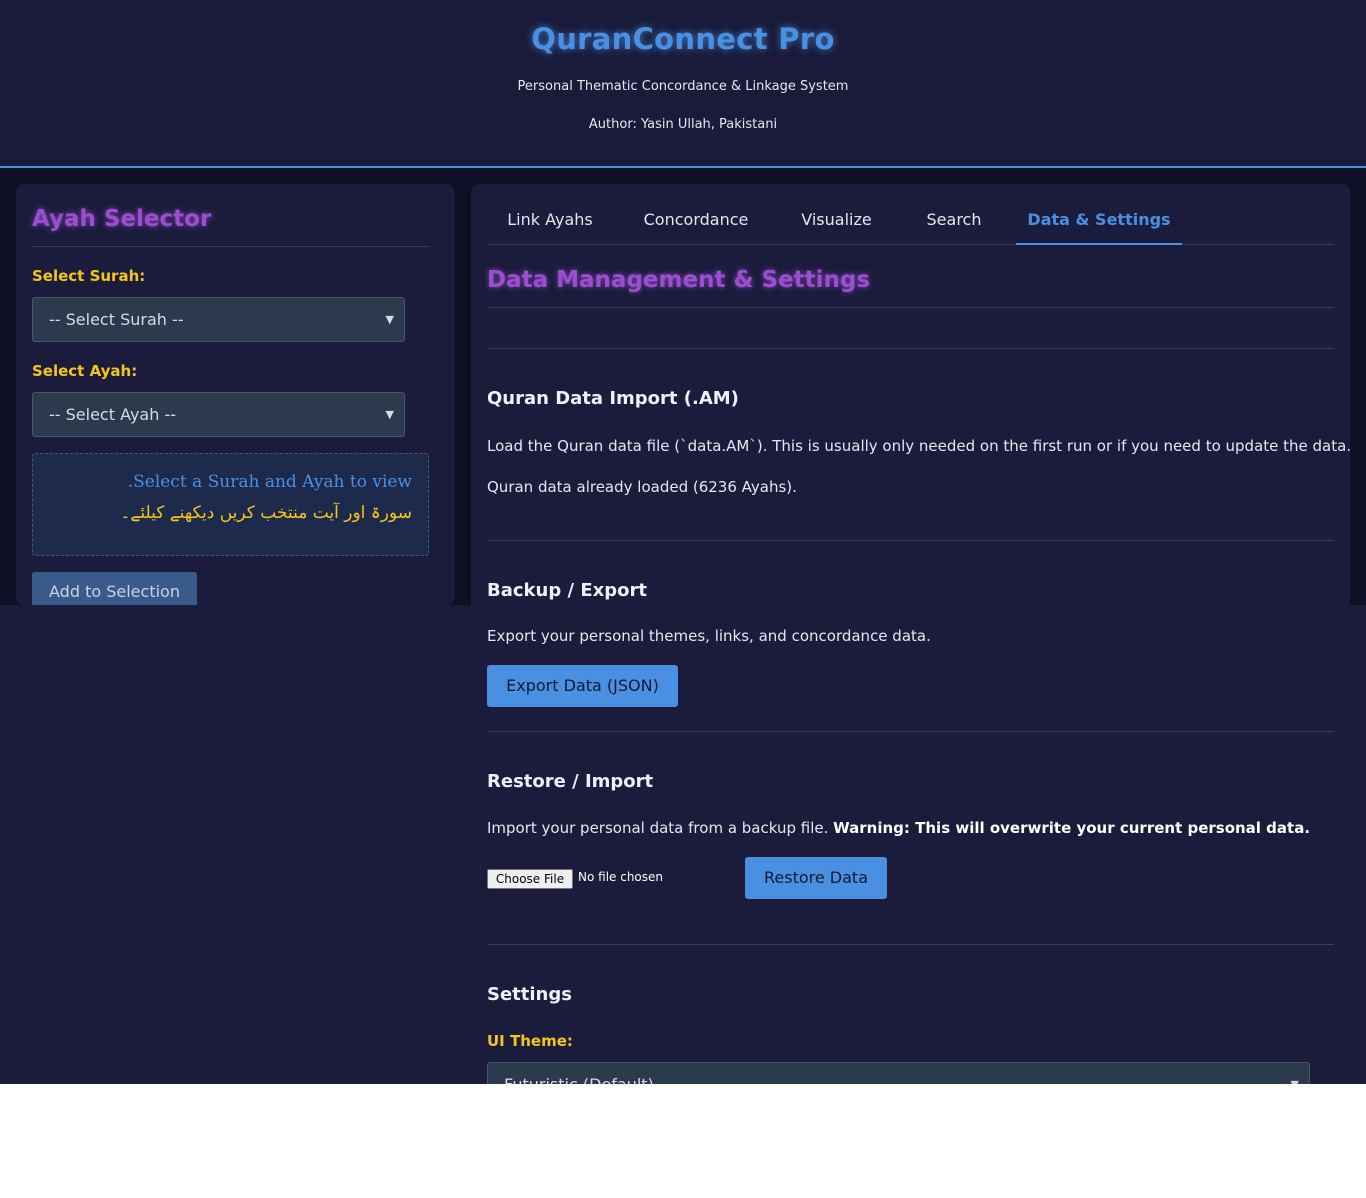 The width and height of the screenshot is (1366, 1198). Describe the element at coordinates (816, 878) in the screenshot. I see `restore-data-button: Restore Data` at that location.